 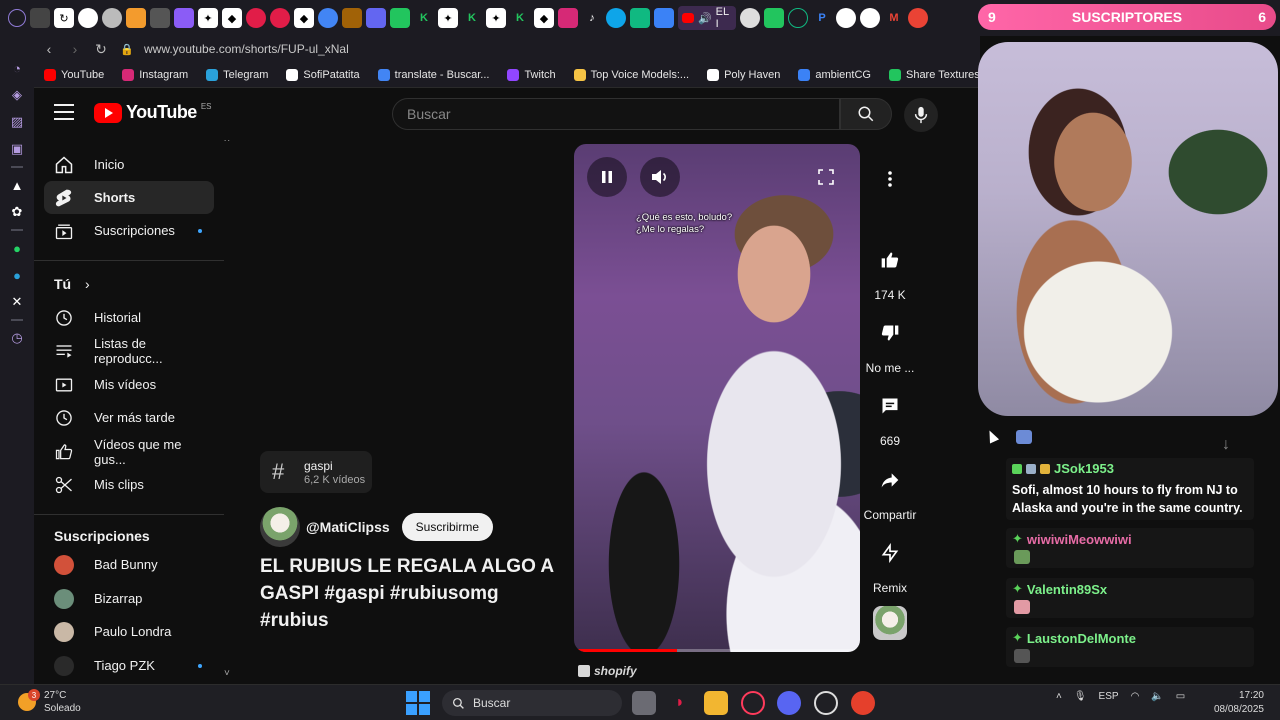 What do you see at coordinates (822, 18) in the screenshot?
I see `tab-icon: P` at bounding box center [822, 18].